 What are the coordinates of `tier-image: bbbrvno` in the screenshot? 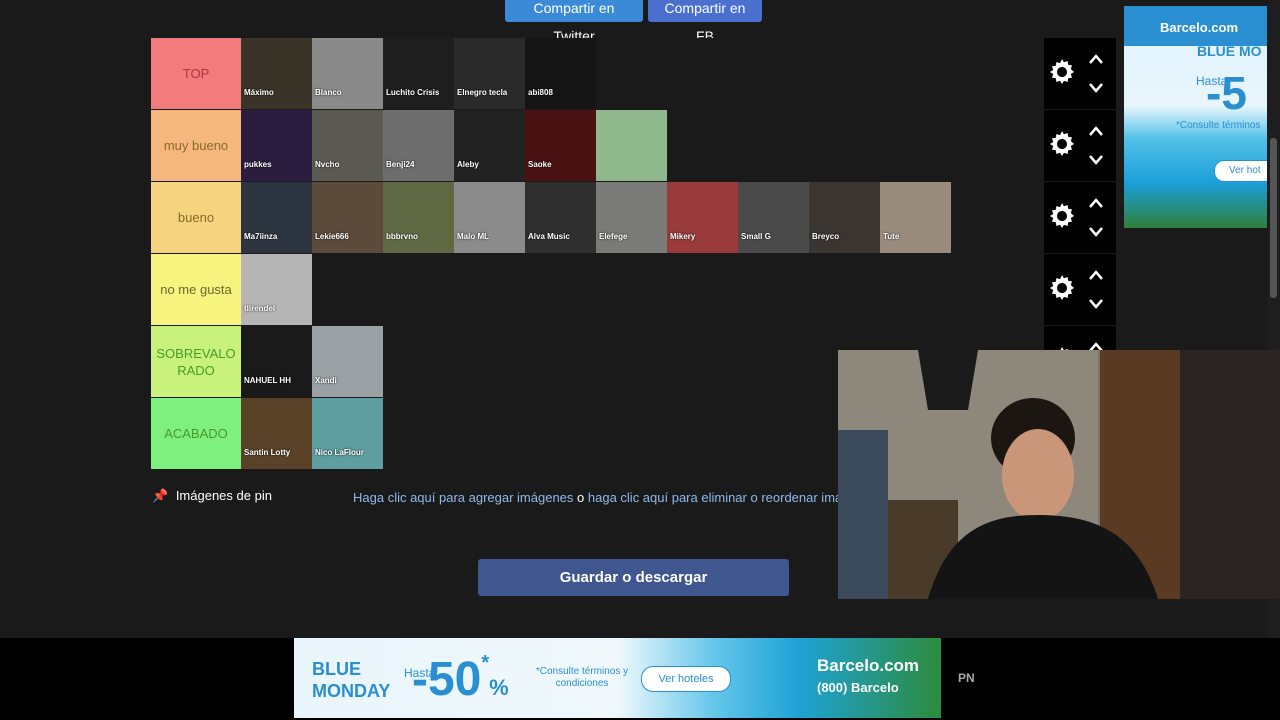 It's located at (418, 217).